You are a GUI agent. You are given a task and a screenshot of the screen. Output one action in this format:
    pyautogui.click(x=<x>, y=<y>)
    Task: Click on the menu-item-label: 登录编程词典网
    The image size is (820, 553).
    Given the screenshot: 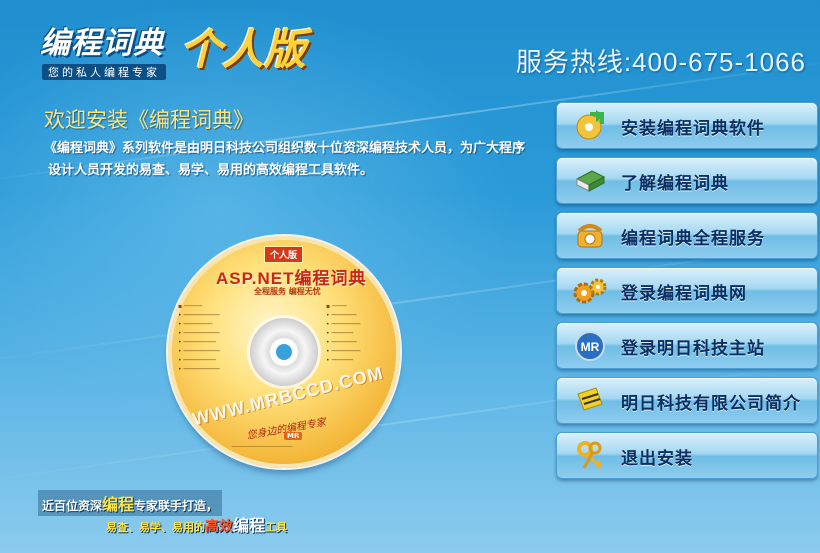 What is the action you would take?
    pyautogui.click(x=684, y=294)
    